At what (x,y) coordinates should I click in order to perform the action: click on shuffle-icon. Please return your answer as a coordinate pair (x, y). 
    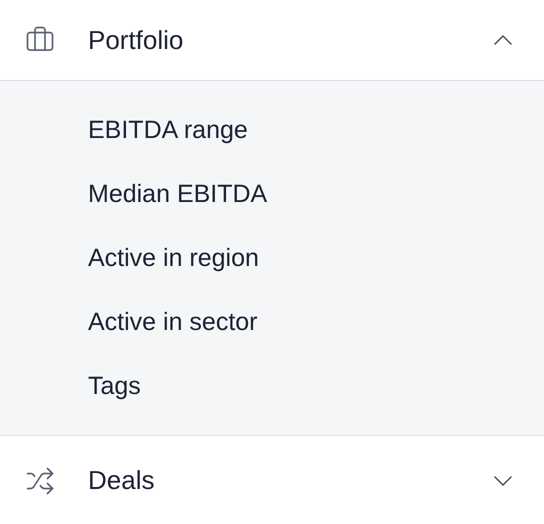
    Looking at the image, I should click on (40, 481).